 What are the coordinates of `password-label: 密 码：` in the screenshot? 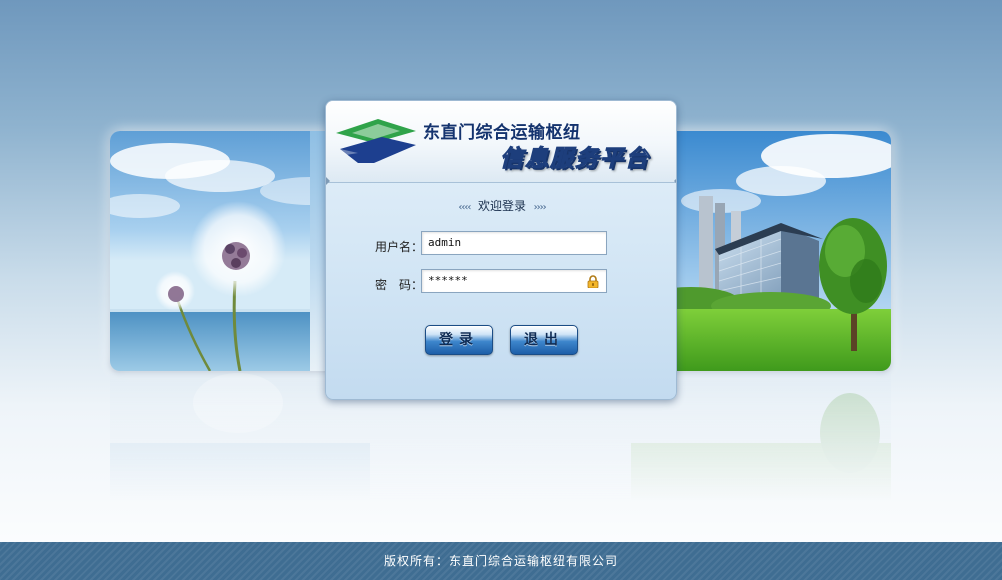 It's located at (399, 285).